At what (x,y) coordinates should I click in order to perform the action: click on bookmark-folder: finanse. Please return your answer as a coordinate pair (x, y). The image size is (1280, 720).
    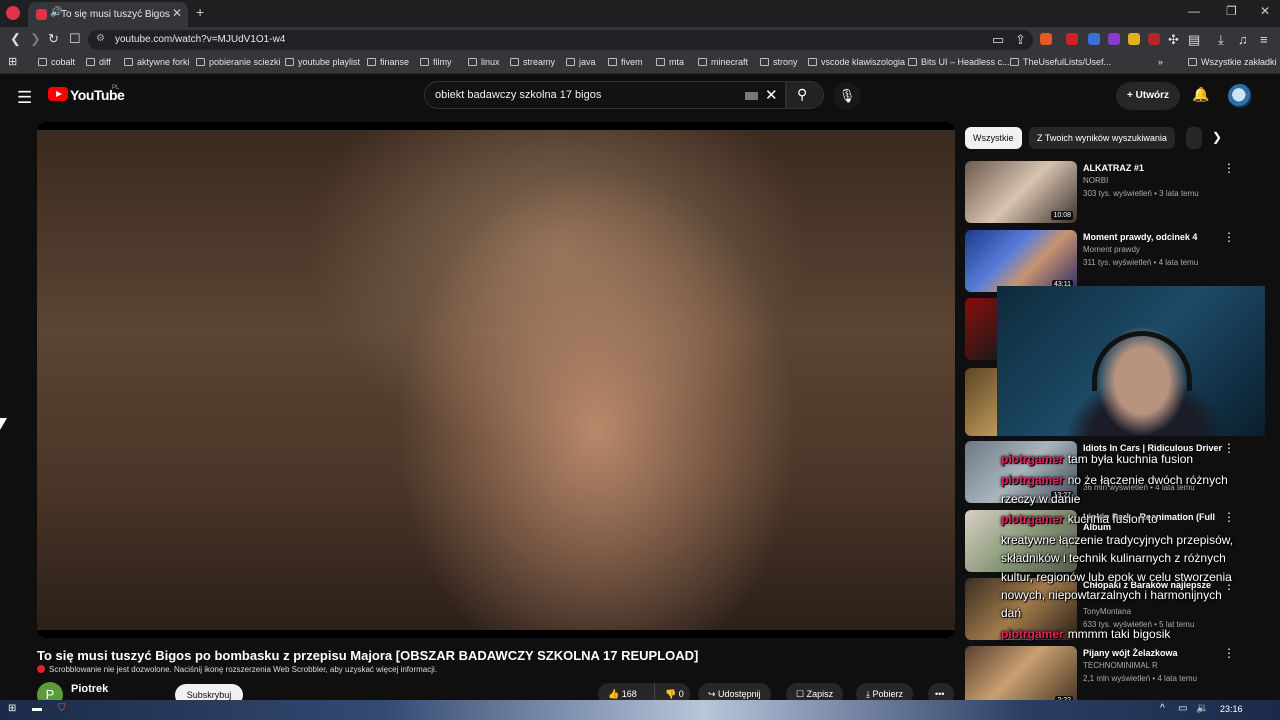
    Looking at the image, I should click on (388, 62).